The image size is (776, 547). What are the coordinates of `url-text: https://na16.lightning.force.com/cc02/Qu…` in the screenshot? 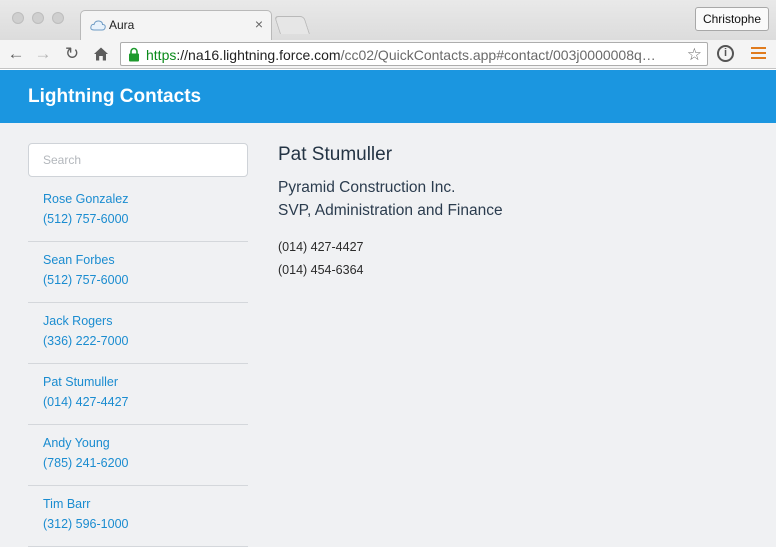 It's located at (413, 55).